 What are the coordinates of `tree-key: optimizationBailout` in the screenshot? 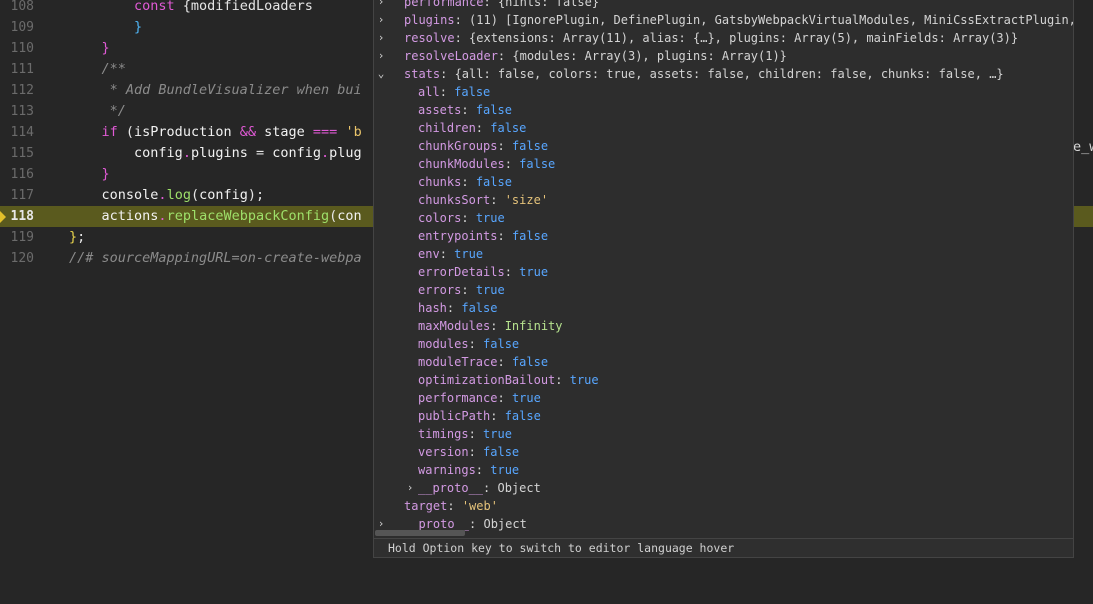 It's located at (487, 380).